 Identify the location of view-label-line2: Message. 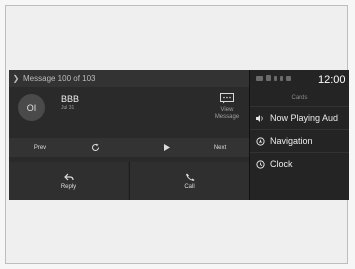
(227, 117).